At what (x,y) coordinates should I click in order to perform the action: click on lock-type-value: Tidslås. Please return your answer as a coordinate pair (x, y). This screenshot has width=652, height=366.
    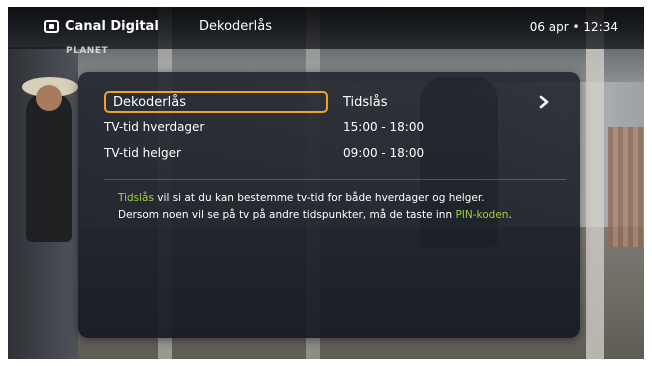
    Looking at the image, I should click on (445, 102).